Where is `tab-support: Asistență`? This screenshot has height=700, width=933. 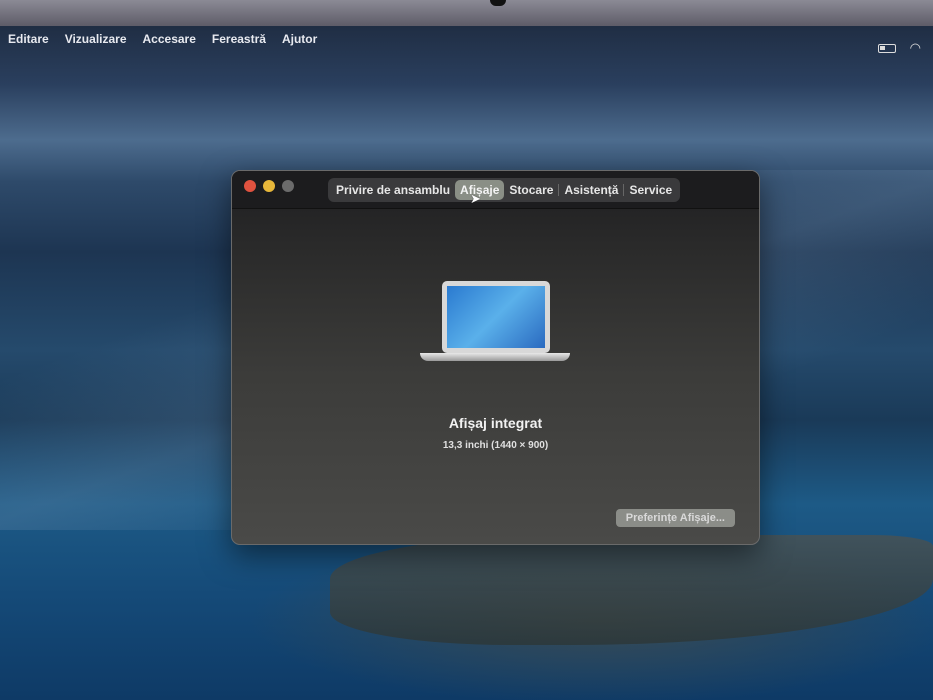 tab-support: Asistență is located at coordinates (591, 190).